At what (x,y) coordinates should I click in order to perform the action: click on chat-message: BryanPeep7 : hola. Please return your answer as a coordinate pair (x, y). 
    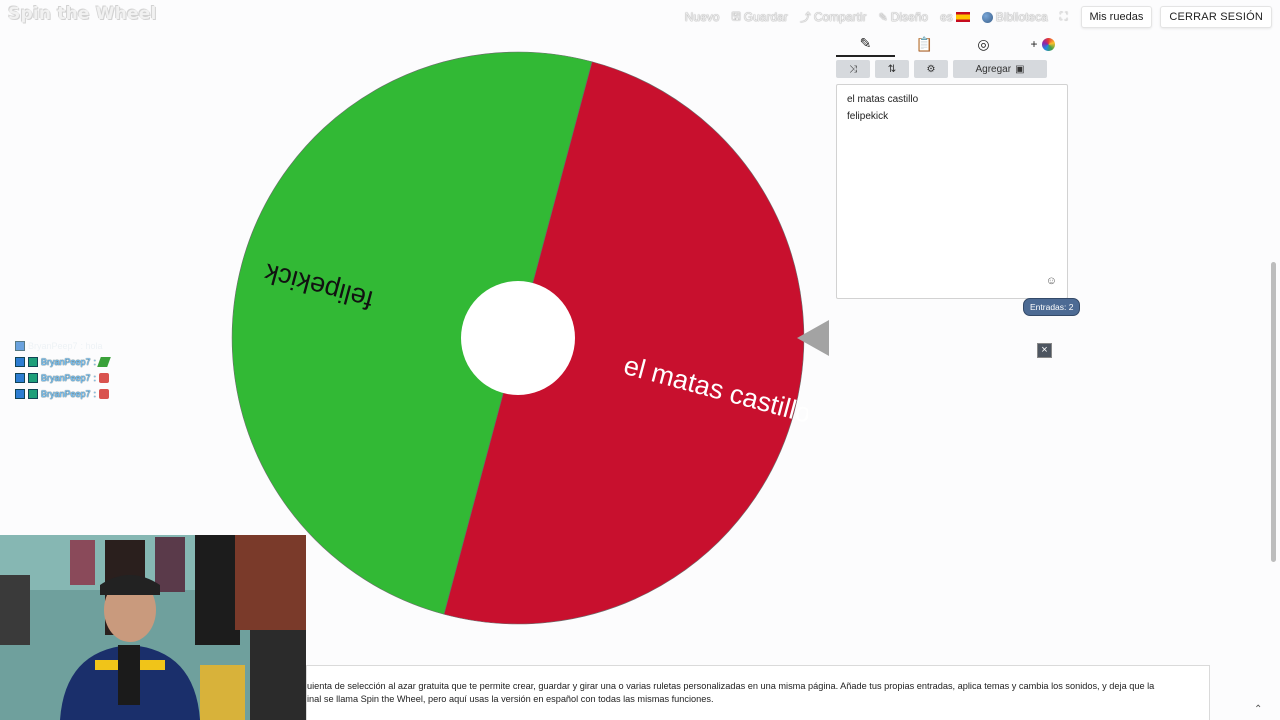
    Looking at the image, I should click on (62, 346).